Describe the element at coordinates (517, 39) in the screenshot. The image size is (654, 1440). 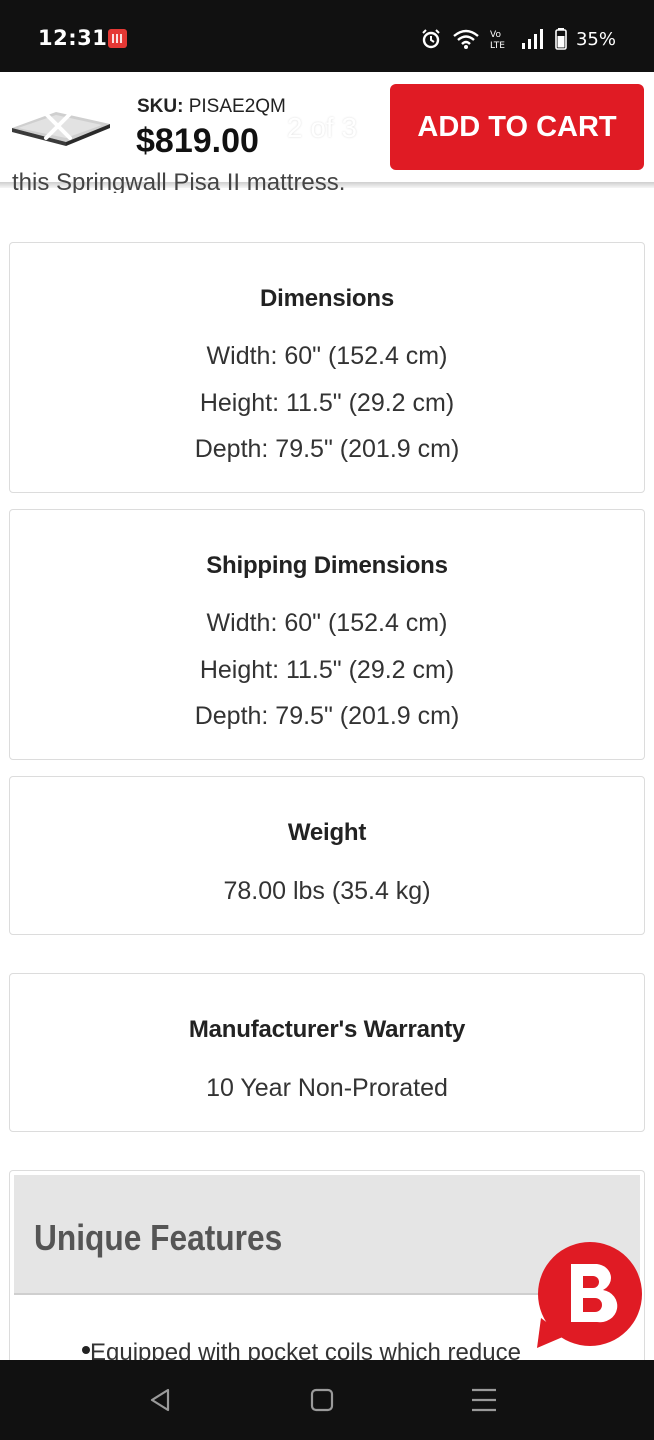
I see `status-icons: Vo LTE 35%` at that location.